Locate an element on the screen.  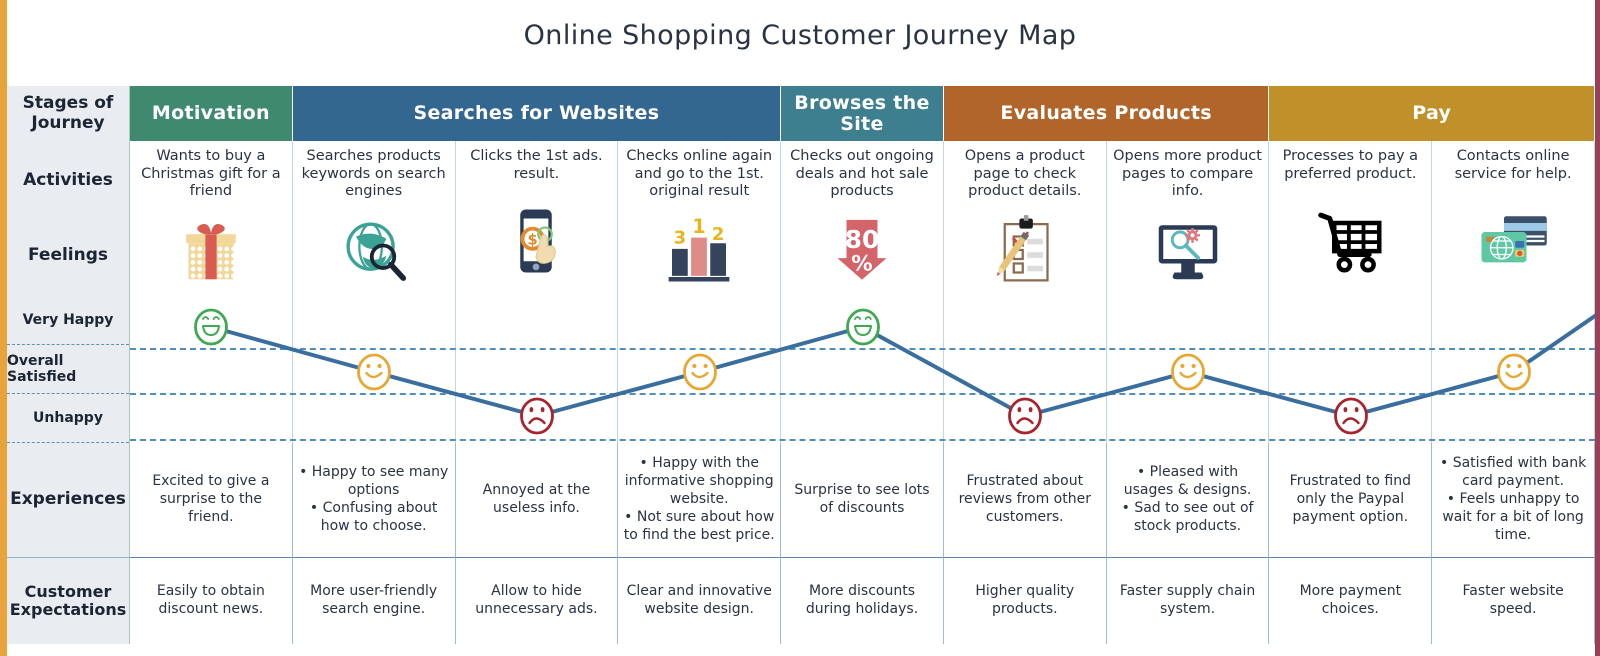
stages-of-journey-label: Stages of Journey is located at coordinates (68, 113).